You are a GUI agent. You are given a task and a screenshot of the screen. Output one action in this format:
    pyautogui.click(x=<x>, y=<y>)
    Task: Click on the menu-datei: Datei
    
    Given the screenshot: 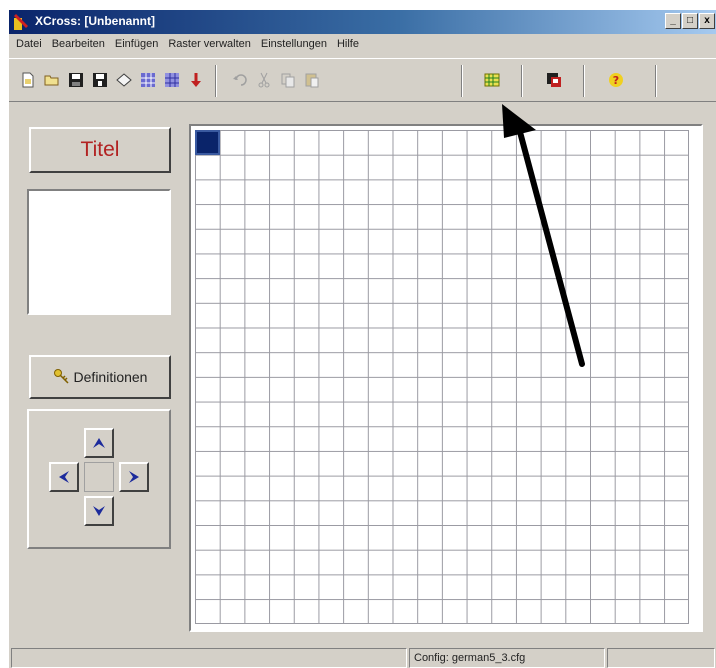 What is the action you would take?
    pyautogui.click(x=29, y=44)
    